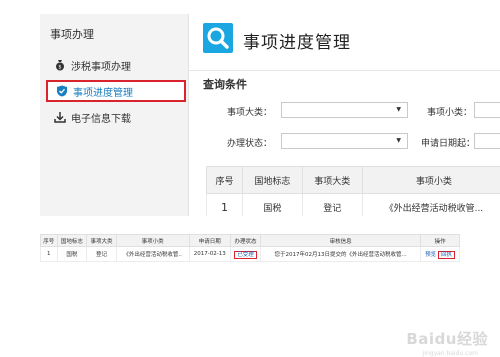 The image size is (500, 357). What do you see at coordinates (447, 339) in the screenshot?
I see `watermark-logo: Baidu经验` at bounding box center [447, 339].